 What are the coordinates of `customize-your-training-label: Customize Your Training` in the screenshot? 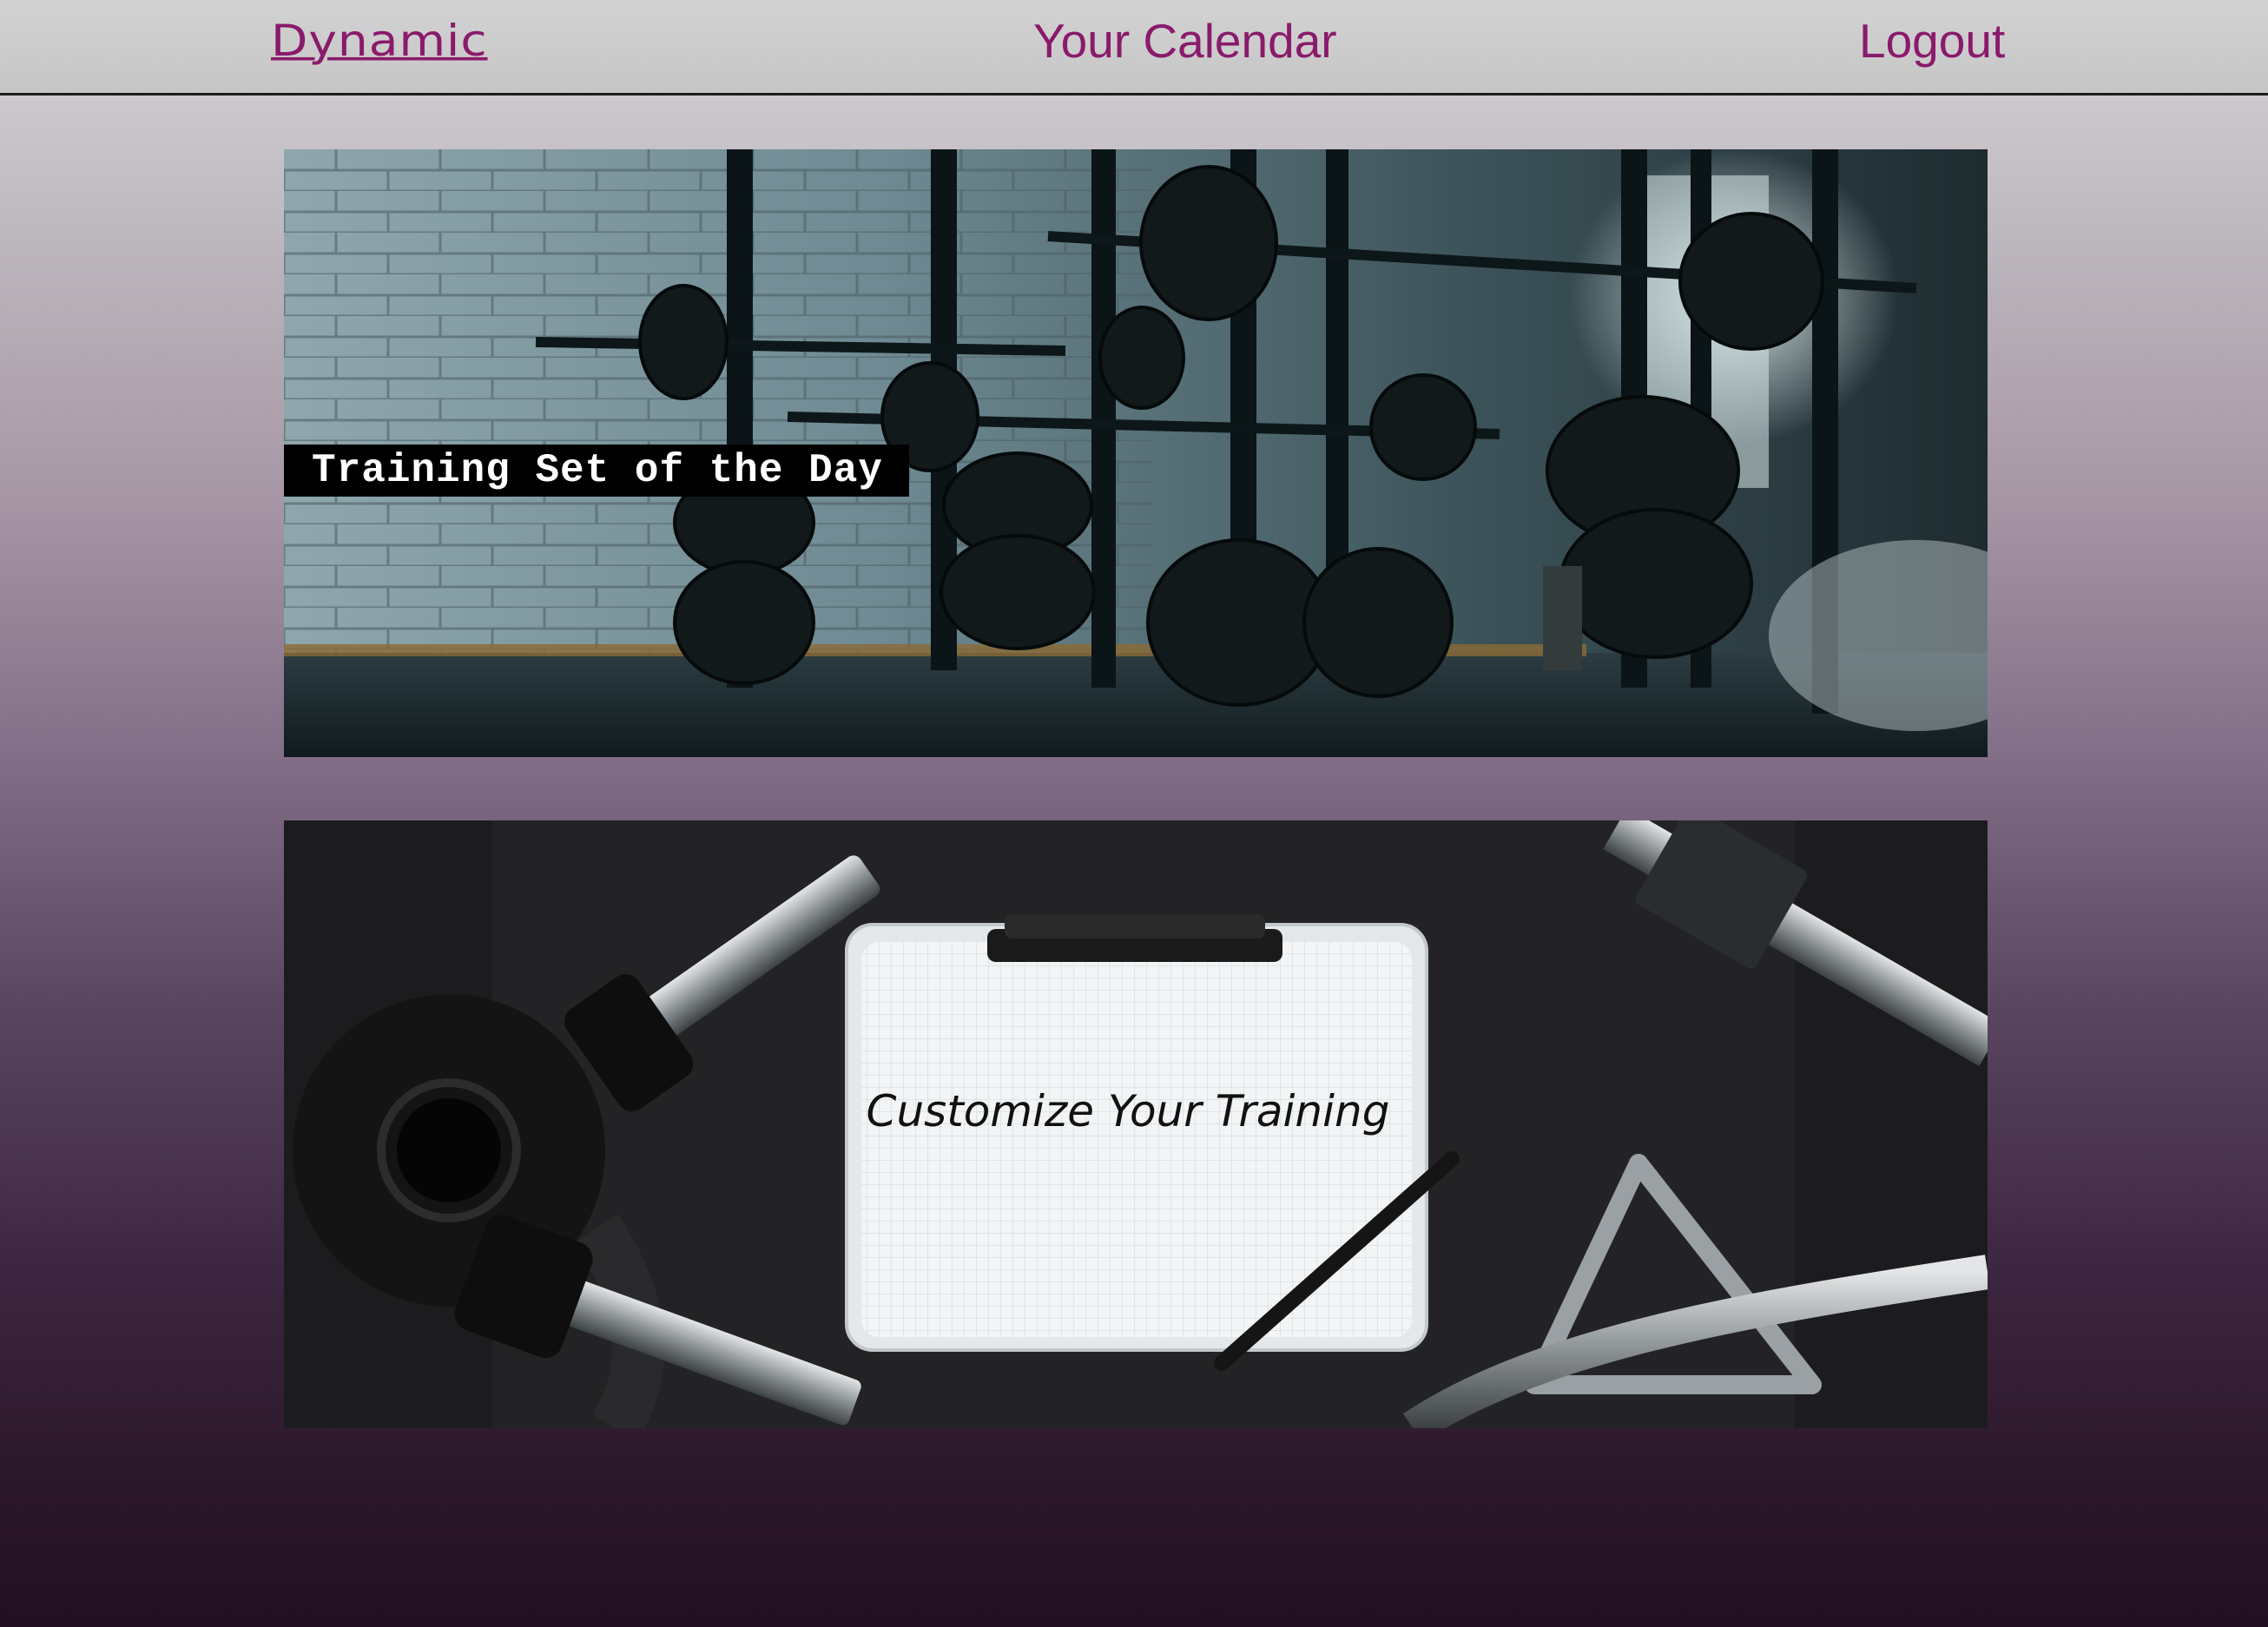 It's located at (1128, 1111).